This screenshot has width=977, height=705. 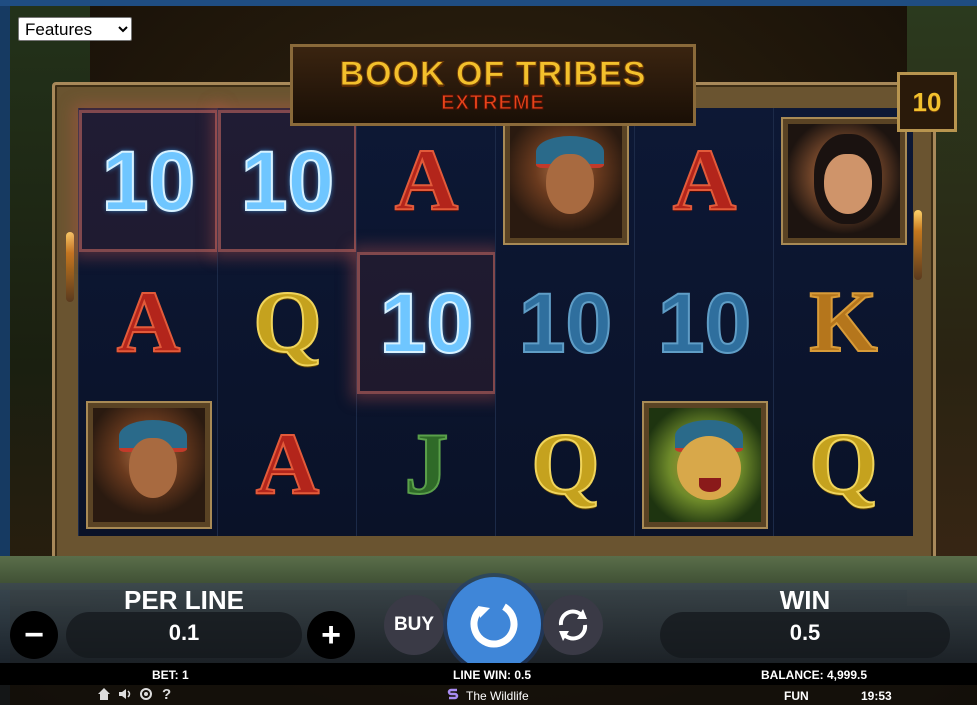 What do you see at coordinates (497, 696) in the screenshot?
I see `brand-name: The Wildlife` at bounding box center [497, 696].